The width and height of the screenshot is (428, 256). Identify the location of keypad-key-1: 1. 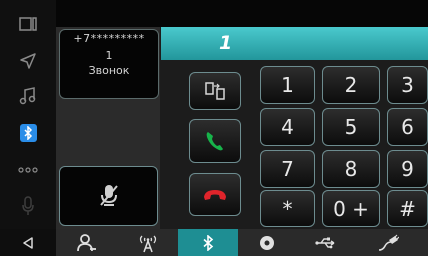
(287, 85).